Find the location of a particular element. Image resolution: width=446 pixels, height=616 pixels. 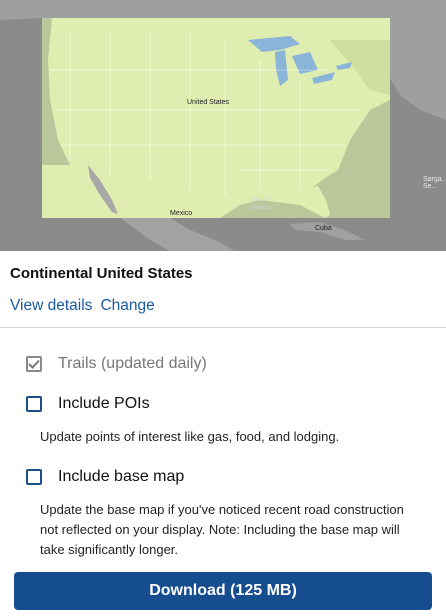

pois-label: Include POIs is located at coordinates (104, 403).